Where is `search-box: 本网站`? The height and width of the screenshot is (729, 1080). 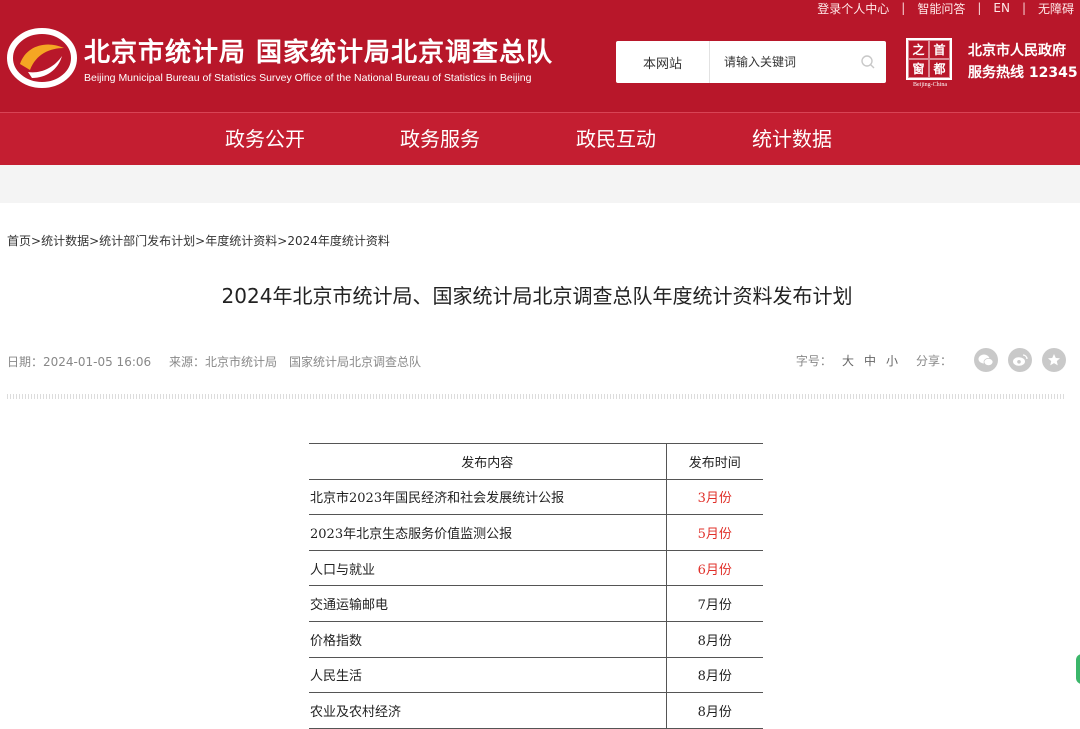 search-box: 本网站 is located at coordinates (751, 62).